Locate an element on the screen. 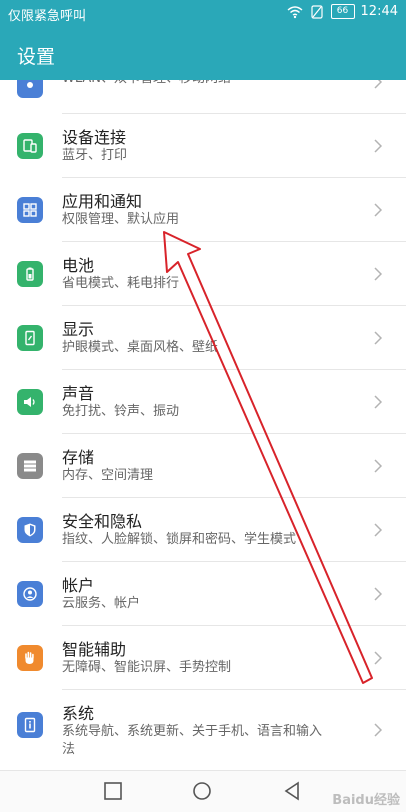 This screenshot has height=812, width=406. home-icon is located at coordinates (202, 791).